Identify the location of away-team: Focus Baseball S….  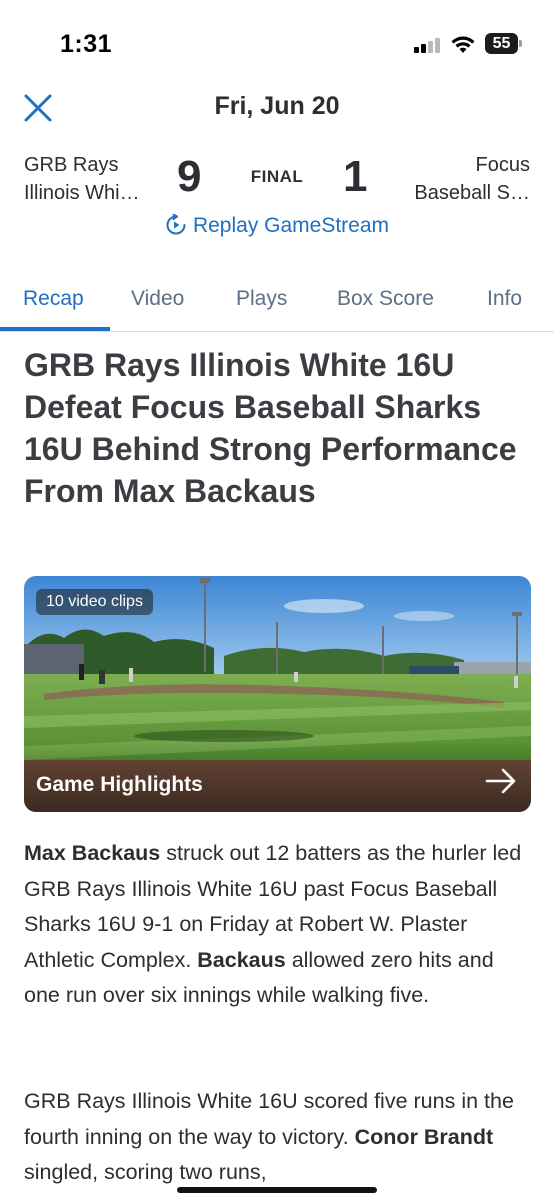
(450, 179).